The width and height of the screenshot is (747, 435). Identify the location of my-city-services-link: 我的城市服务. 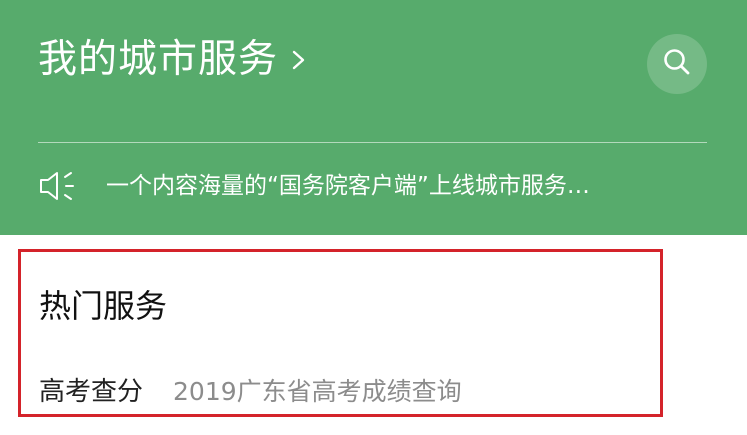
(174, 60).